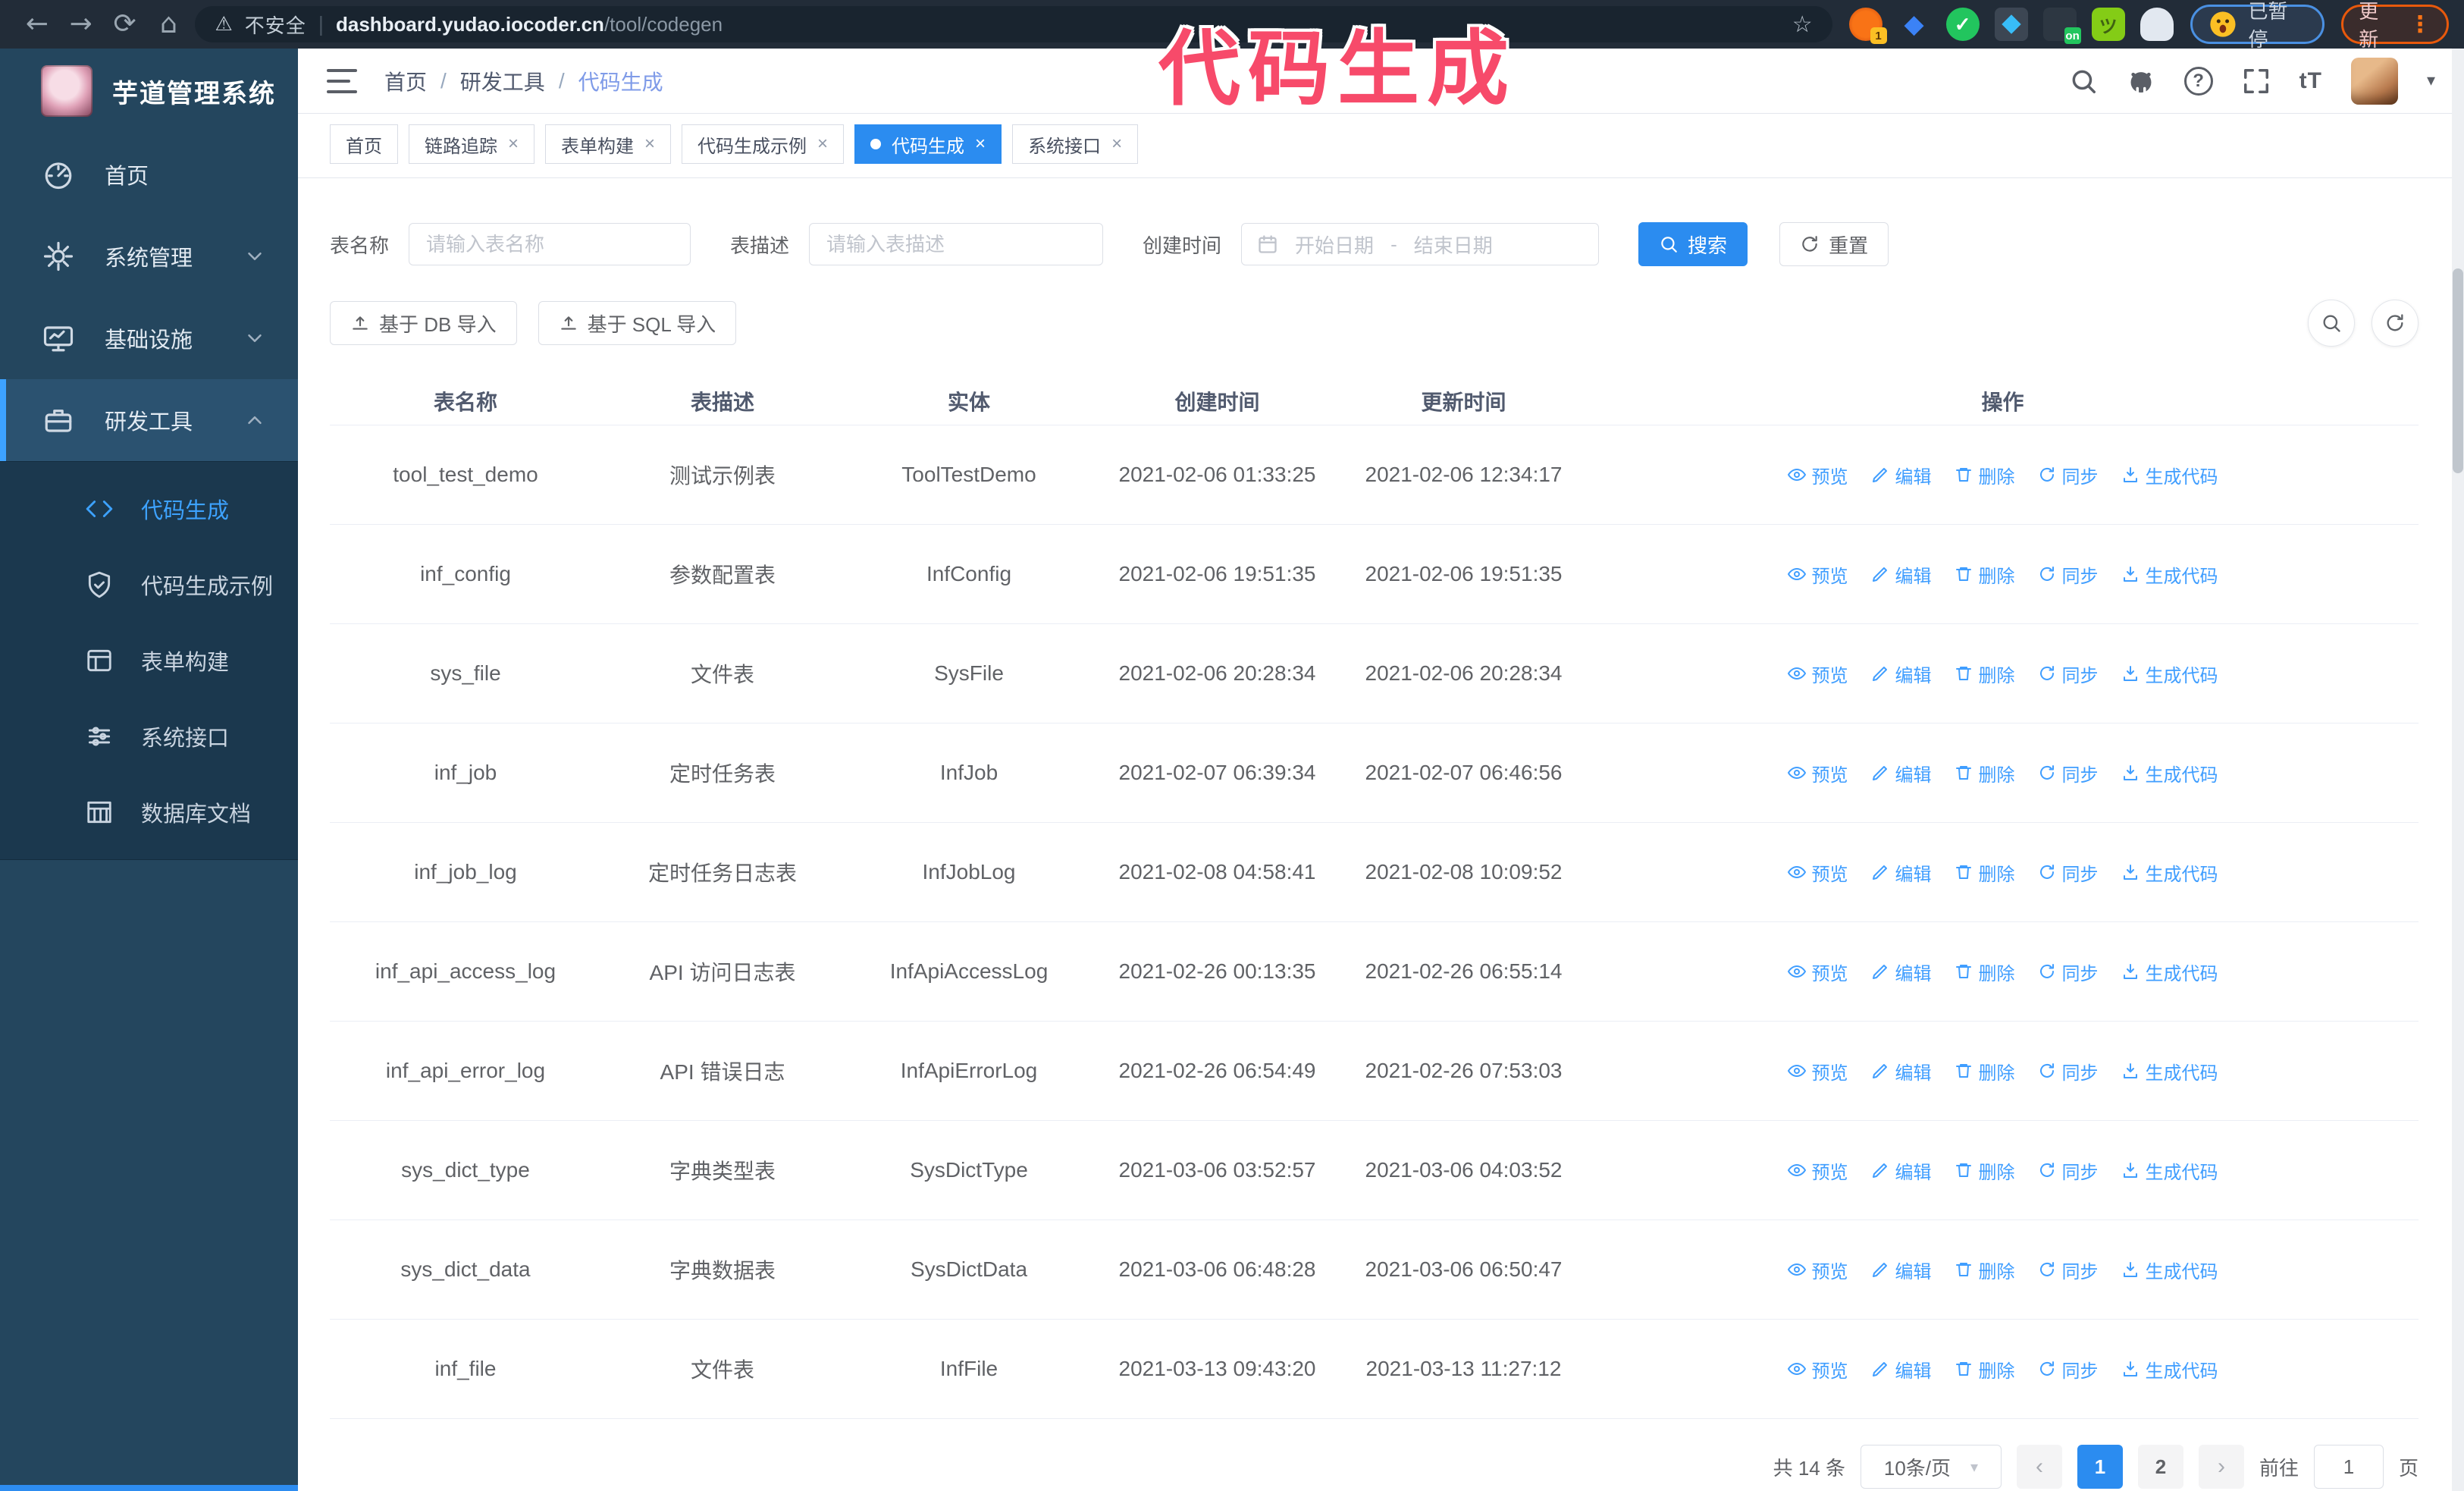  I want to click on search-icon, so click(2083, 81).